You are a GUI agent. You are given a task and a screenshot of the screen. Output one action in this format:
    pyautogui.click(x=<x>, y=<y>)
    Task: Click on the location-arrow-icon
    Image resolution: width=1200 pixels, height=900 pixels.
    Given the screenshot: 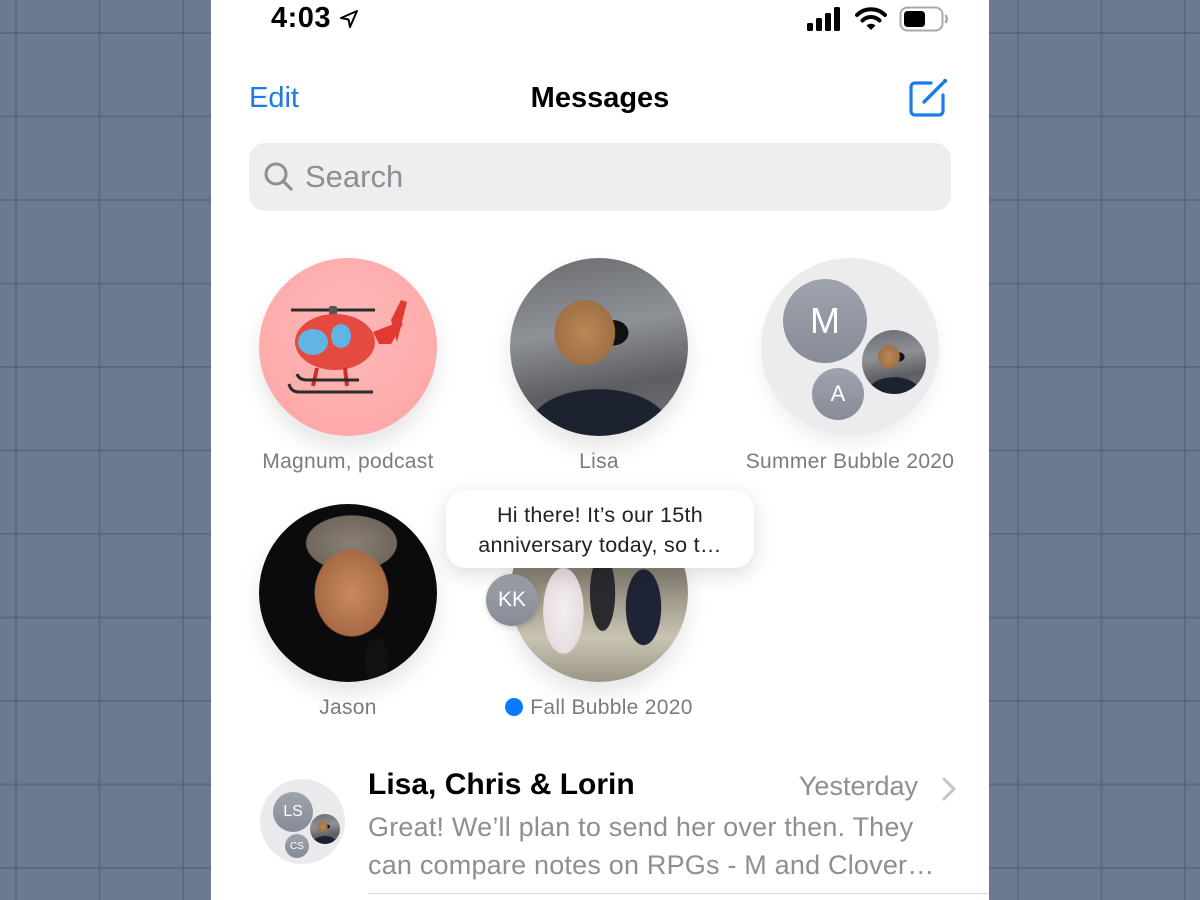 What is the action you would take?
    pyautogui.click(x=349, y=18)
    